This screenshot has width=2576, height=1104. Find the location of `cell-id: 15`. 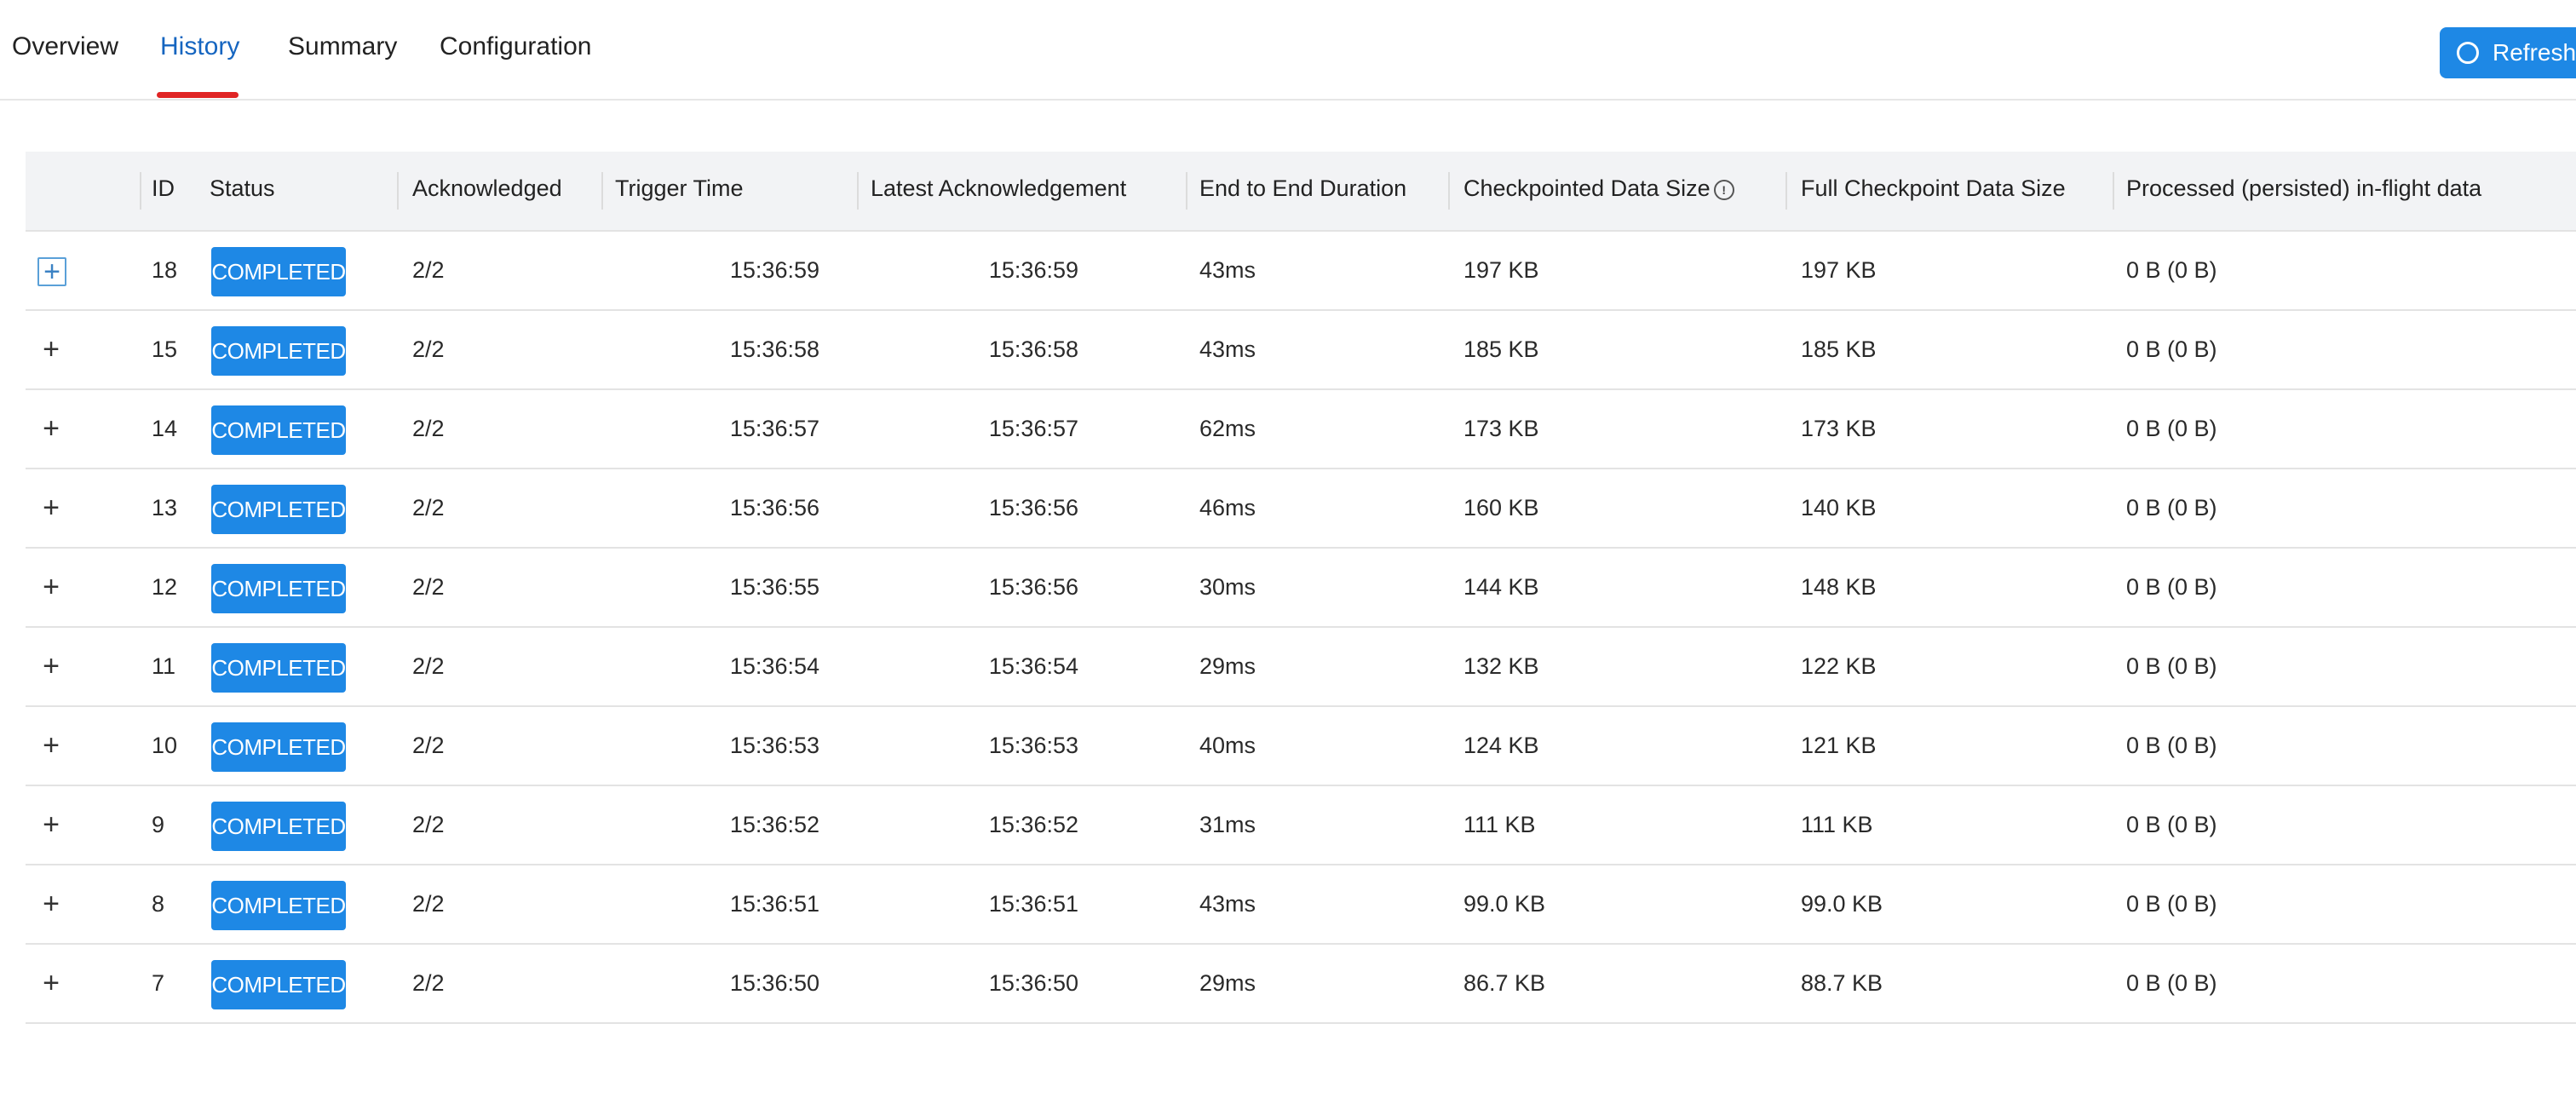

cell-id: 15 is located at coordinates (165, 349).